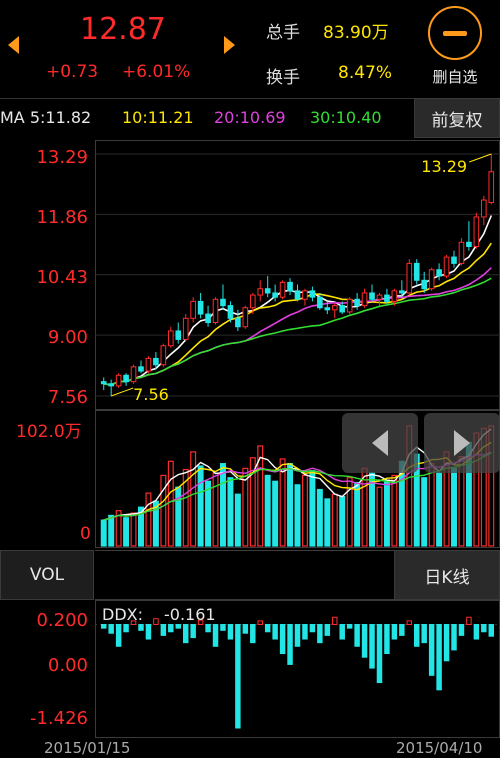 The image size is (500, 758). I want to click on daily-k-button: 日K线, so click(447, 575).